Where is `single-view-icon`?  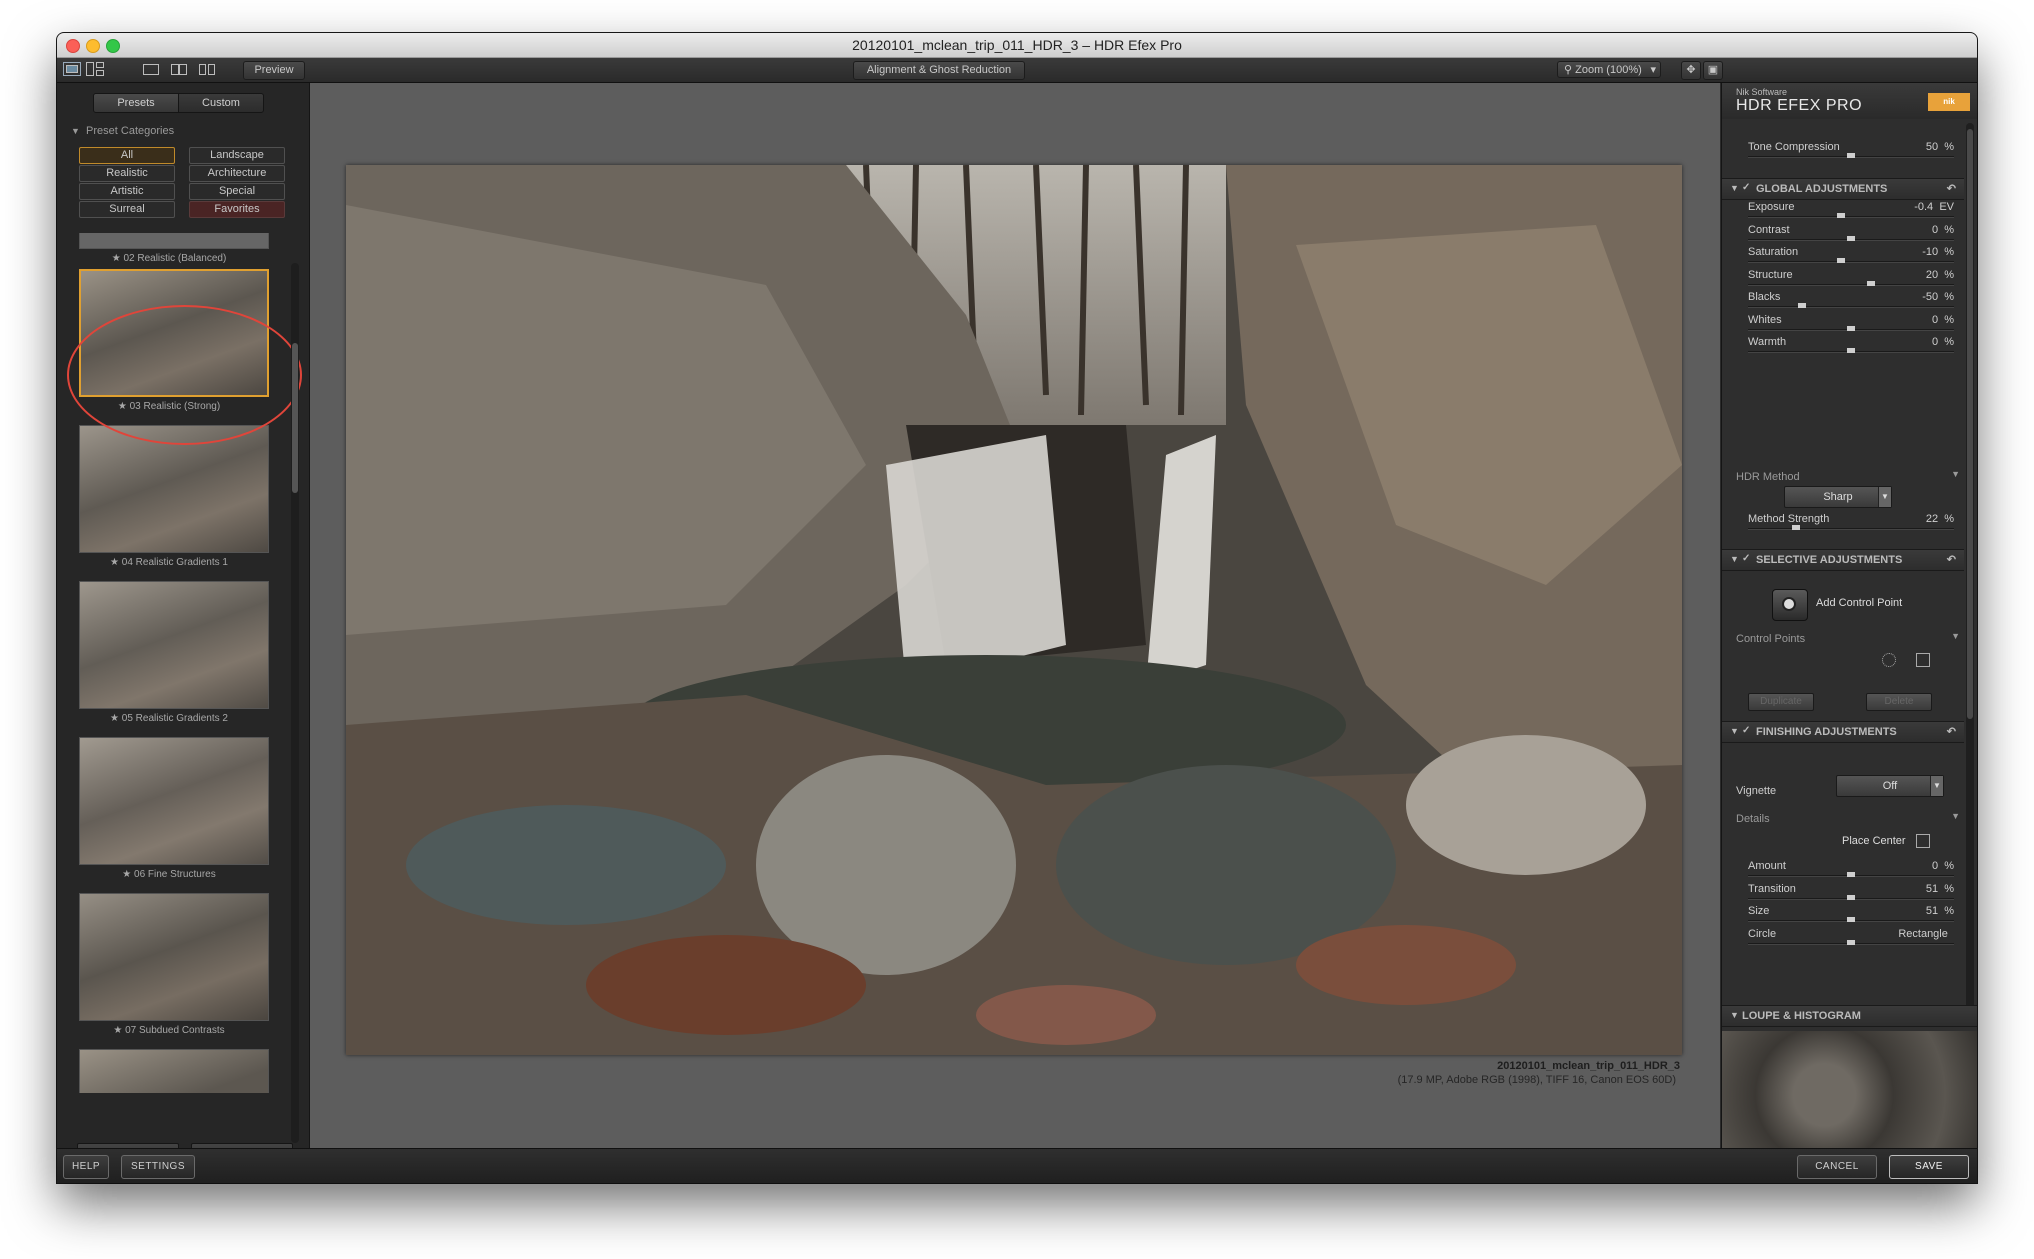
single-view-icon is located at coordinates (152, 69).